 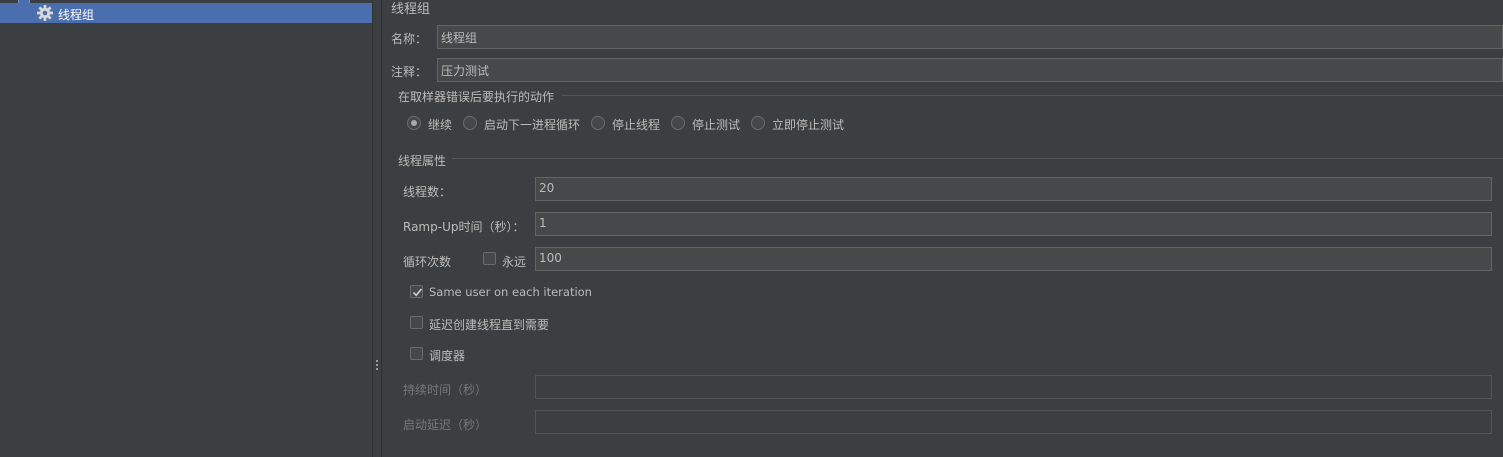 I want to click on radio-stop-test-label: 停止测试, so click(x=716, y=124).